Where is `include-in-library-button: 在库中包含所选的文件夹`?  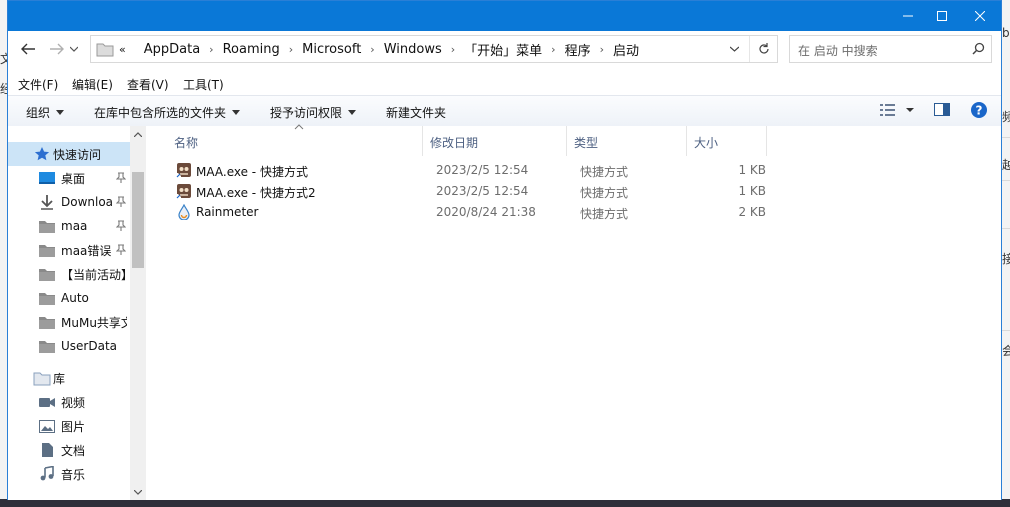 include-in-library-button: 在库中包含所选的文件夹 is located at coordinates (167, 112).